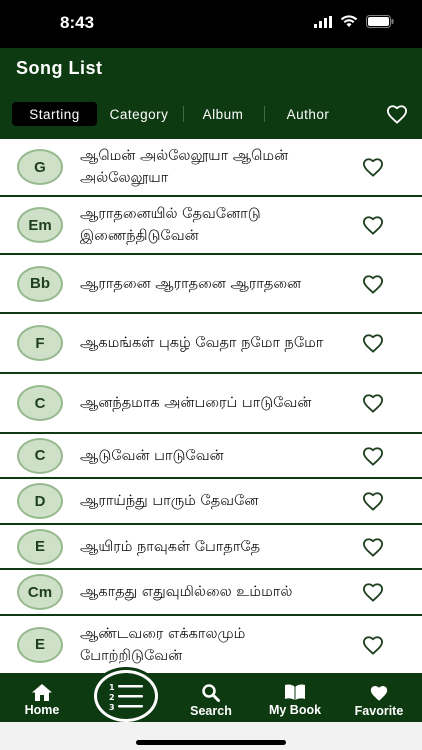 This screenshot has width=422, height=750. Describe the element at coordinates (349, 21) in the screenshot. I see `wifi-icon` at that location.